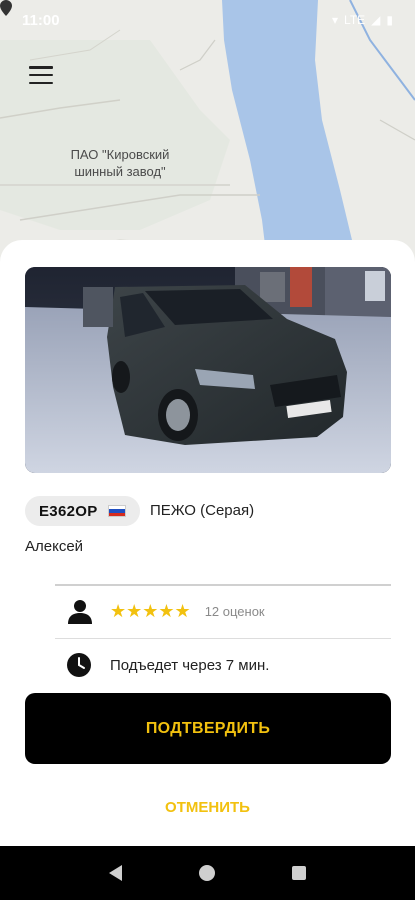 The width and height of the screenshot is (415, 900). I want to click on rating-stars: ★★★★★, so click(150, 610).